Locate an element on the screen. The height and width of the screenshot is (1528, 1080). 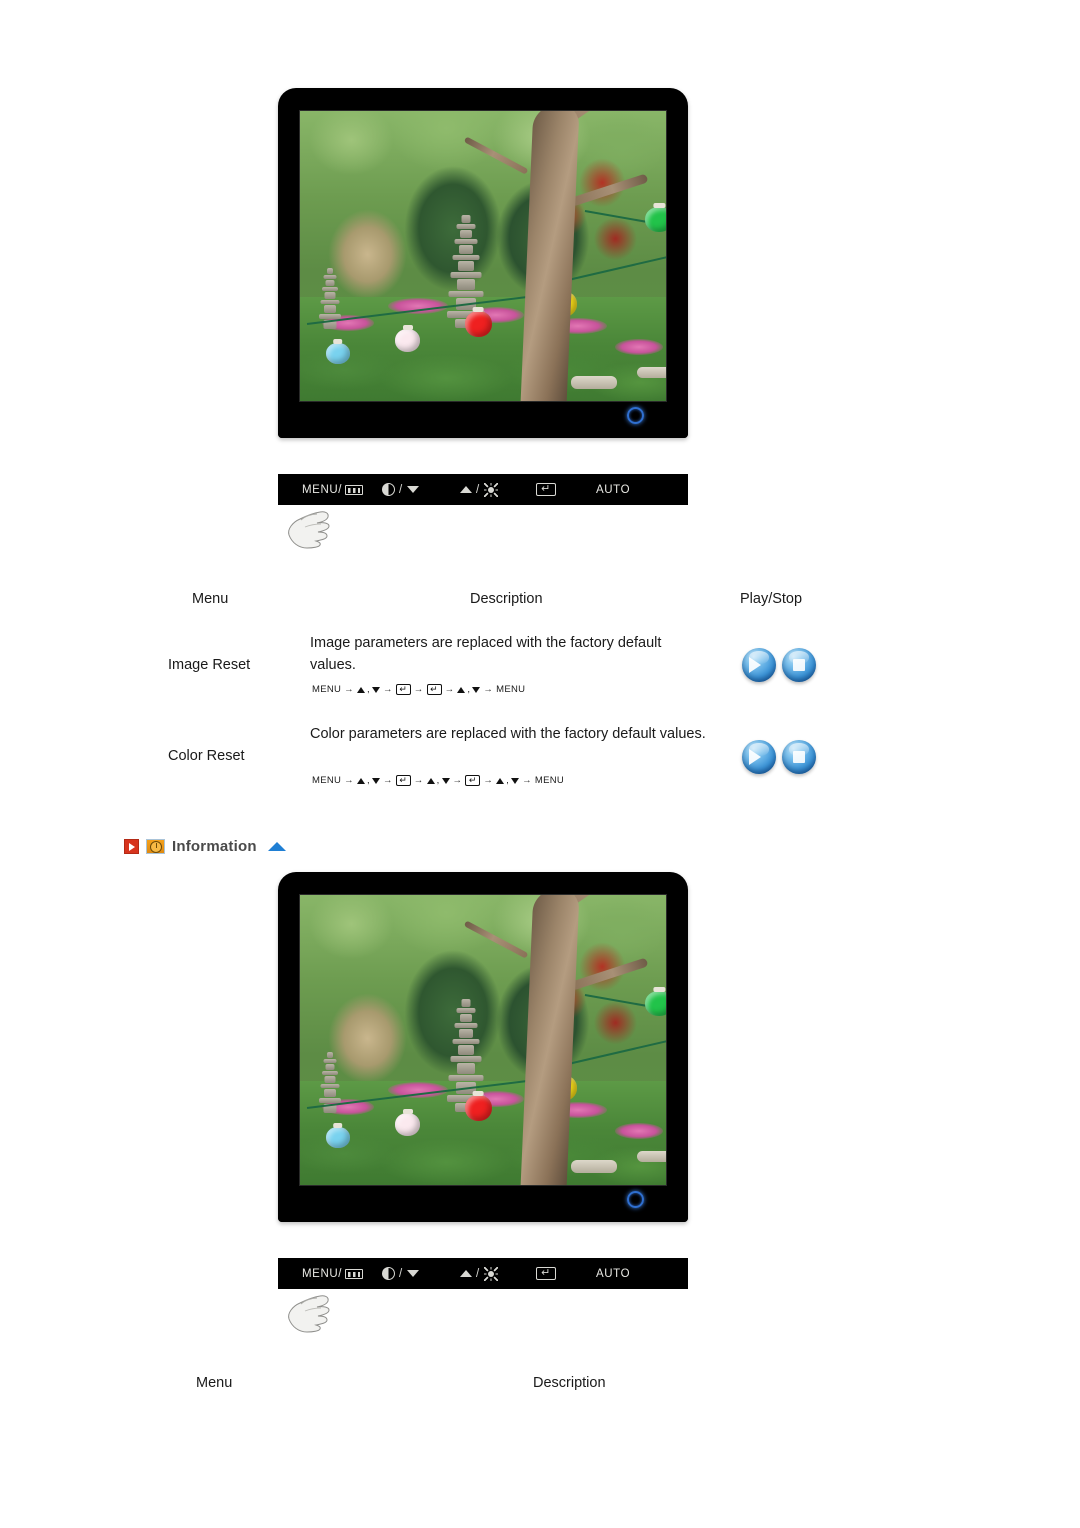
monitor-illustration-bottom is located at coordinates (483, 1047).